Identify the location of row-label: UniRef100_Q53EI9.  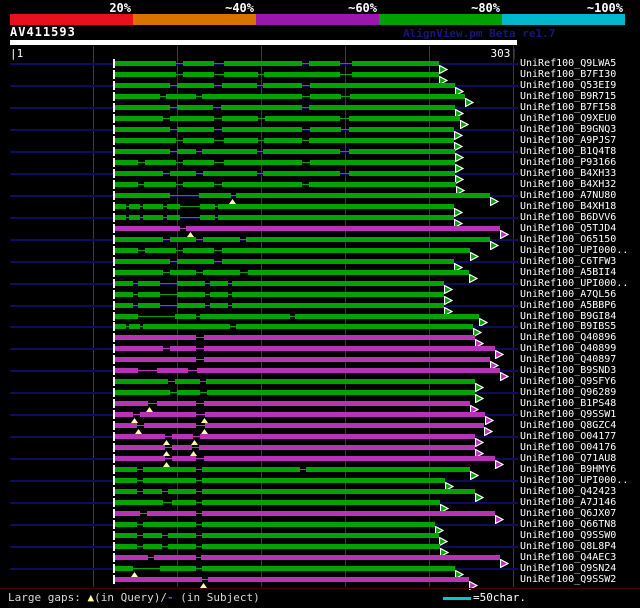
(568, 85).